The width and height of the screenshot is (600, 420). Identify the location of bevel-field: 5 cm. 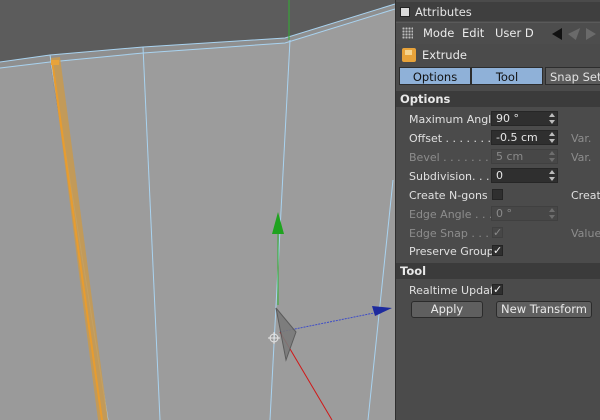
(524, 156).